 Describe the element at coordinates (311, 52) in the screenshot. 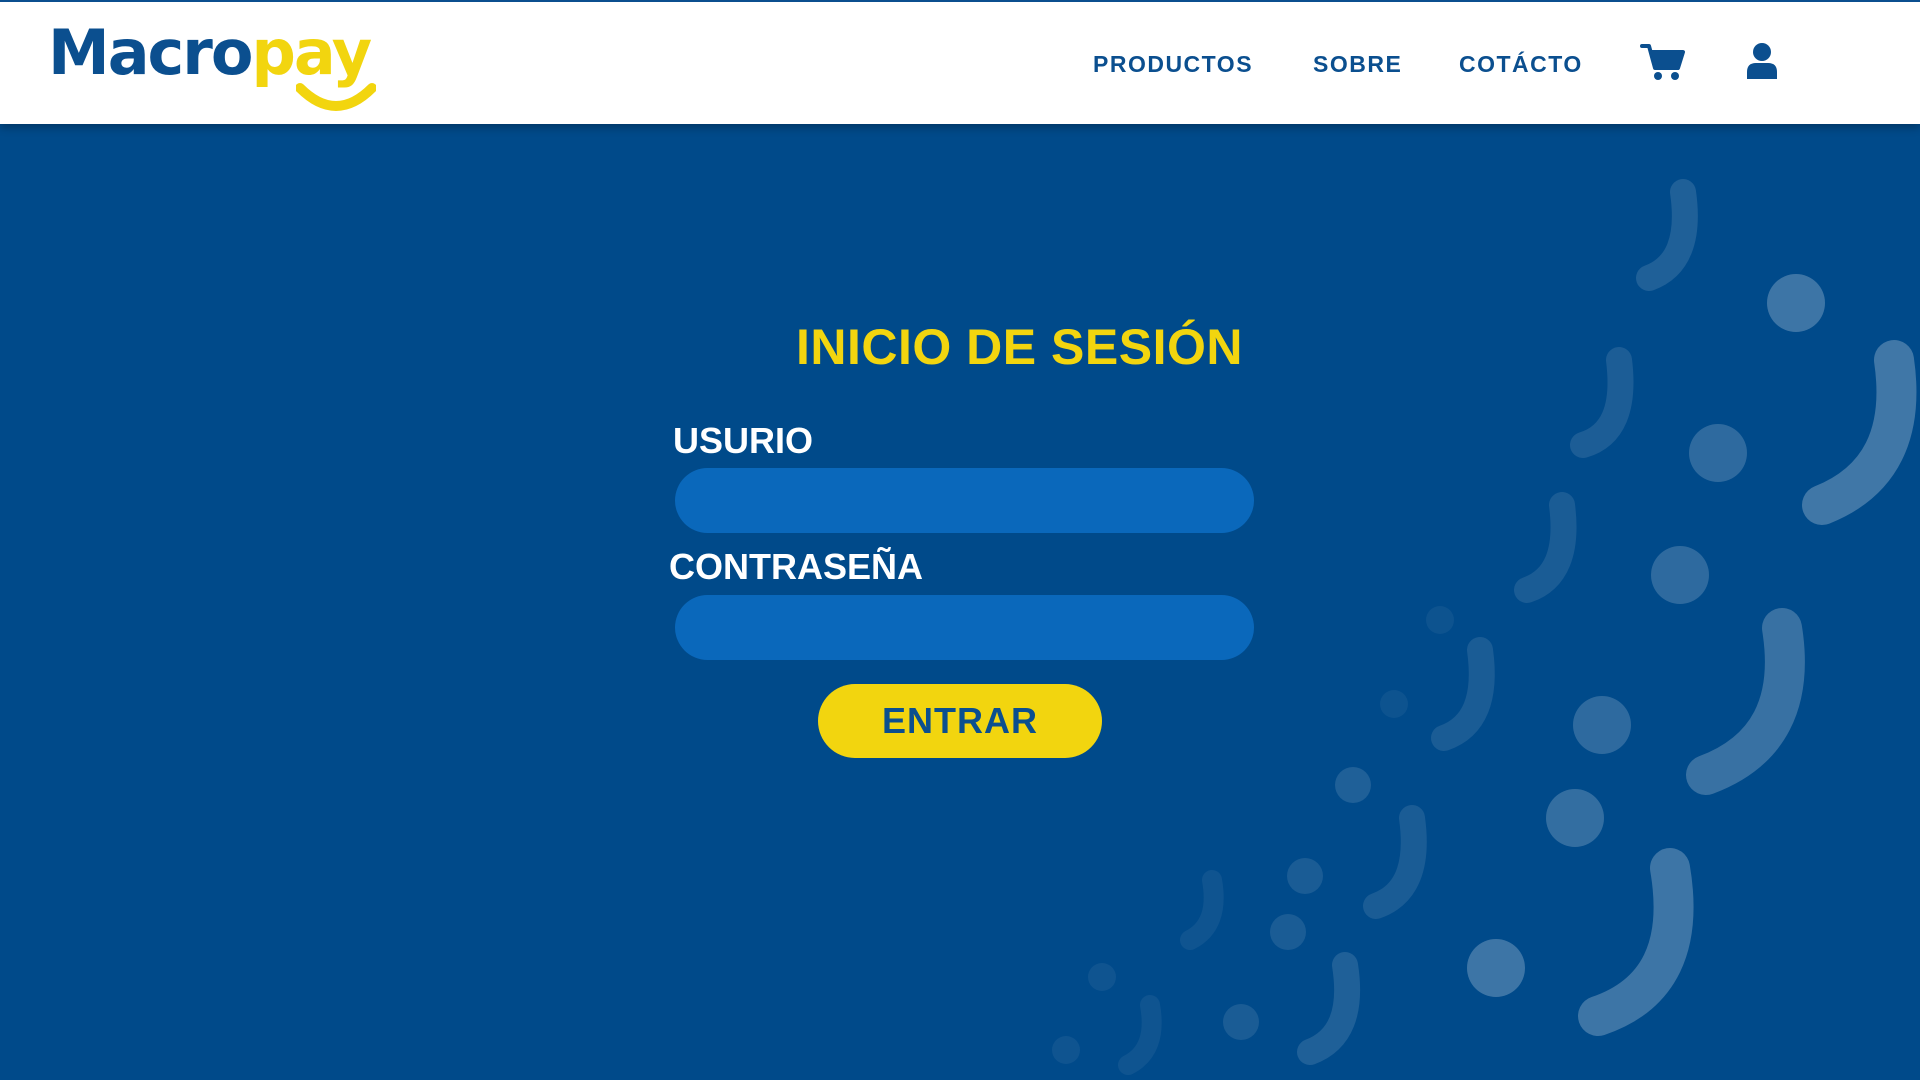

I see `logo-text-pay: pay` at that location.